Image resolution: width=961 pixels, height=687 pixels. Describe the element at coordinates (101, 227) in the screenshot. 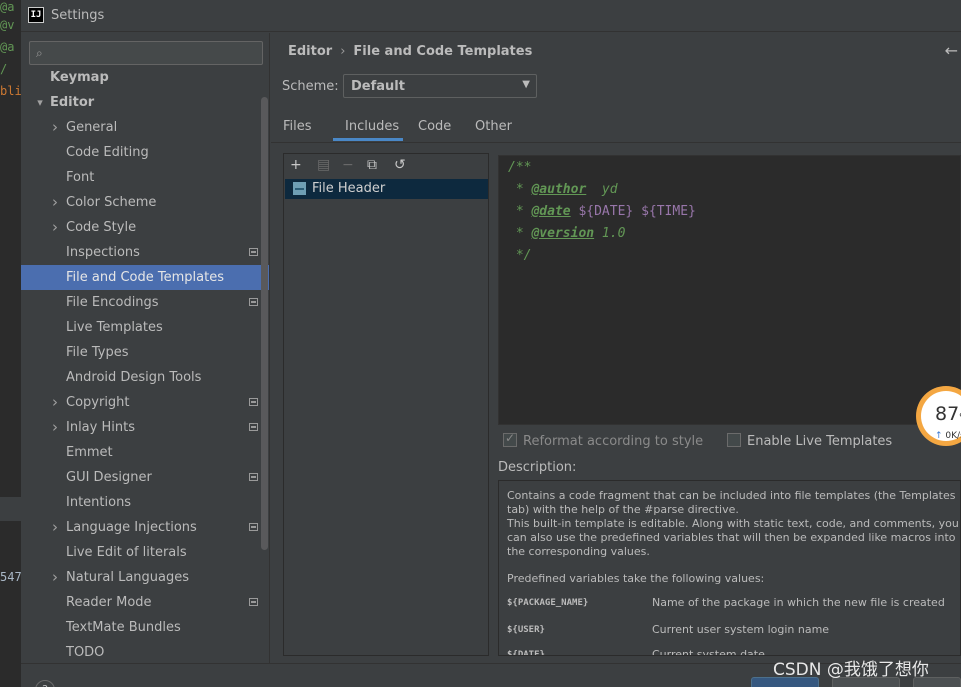

I see `sidebar-item-label: Code Style` at that location.